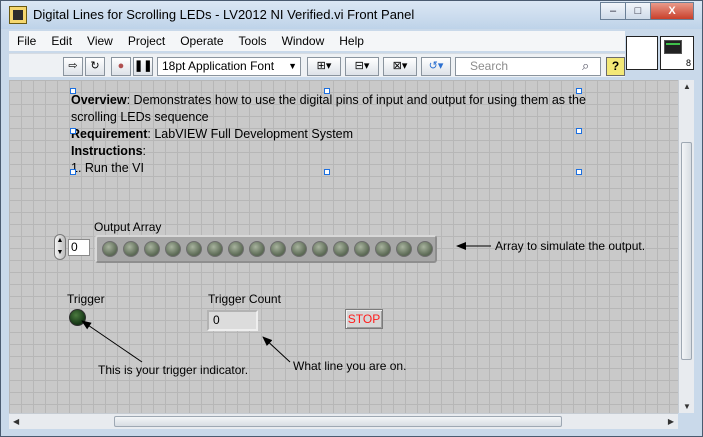  What do you see at coordinates (585, 66) in the screenshot?
I see `search-icon: ⌕` at bounding box center [585, 66].